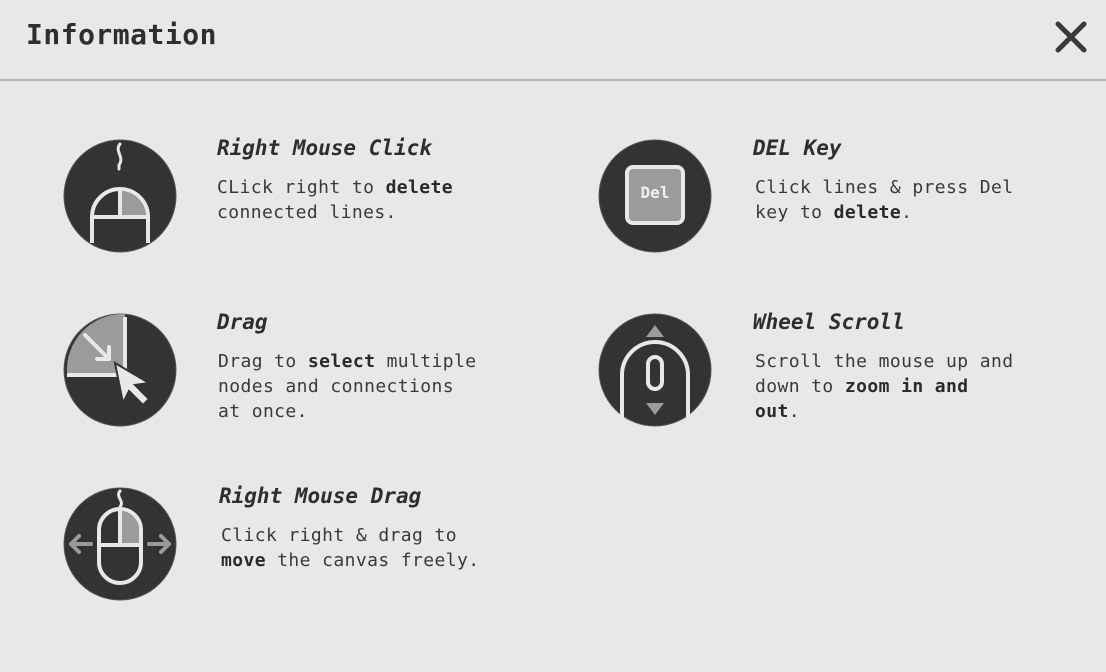 The image size is (1106, 672). I want to click on item-title: Right Mouse Drag, so click(320, 496).